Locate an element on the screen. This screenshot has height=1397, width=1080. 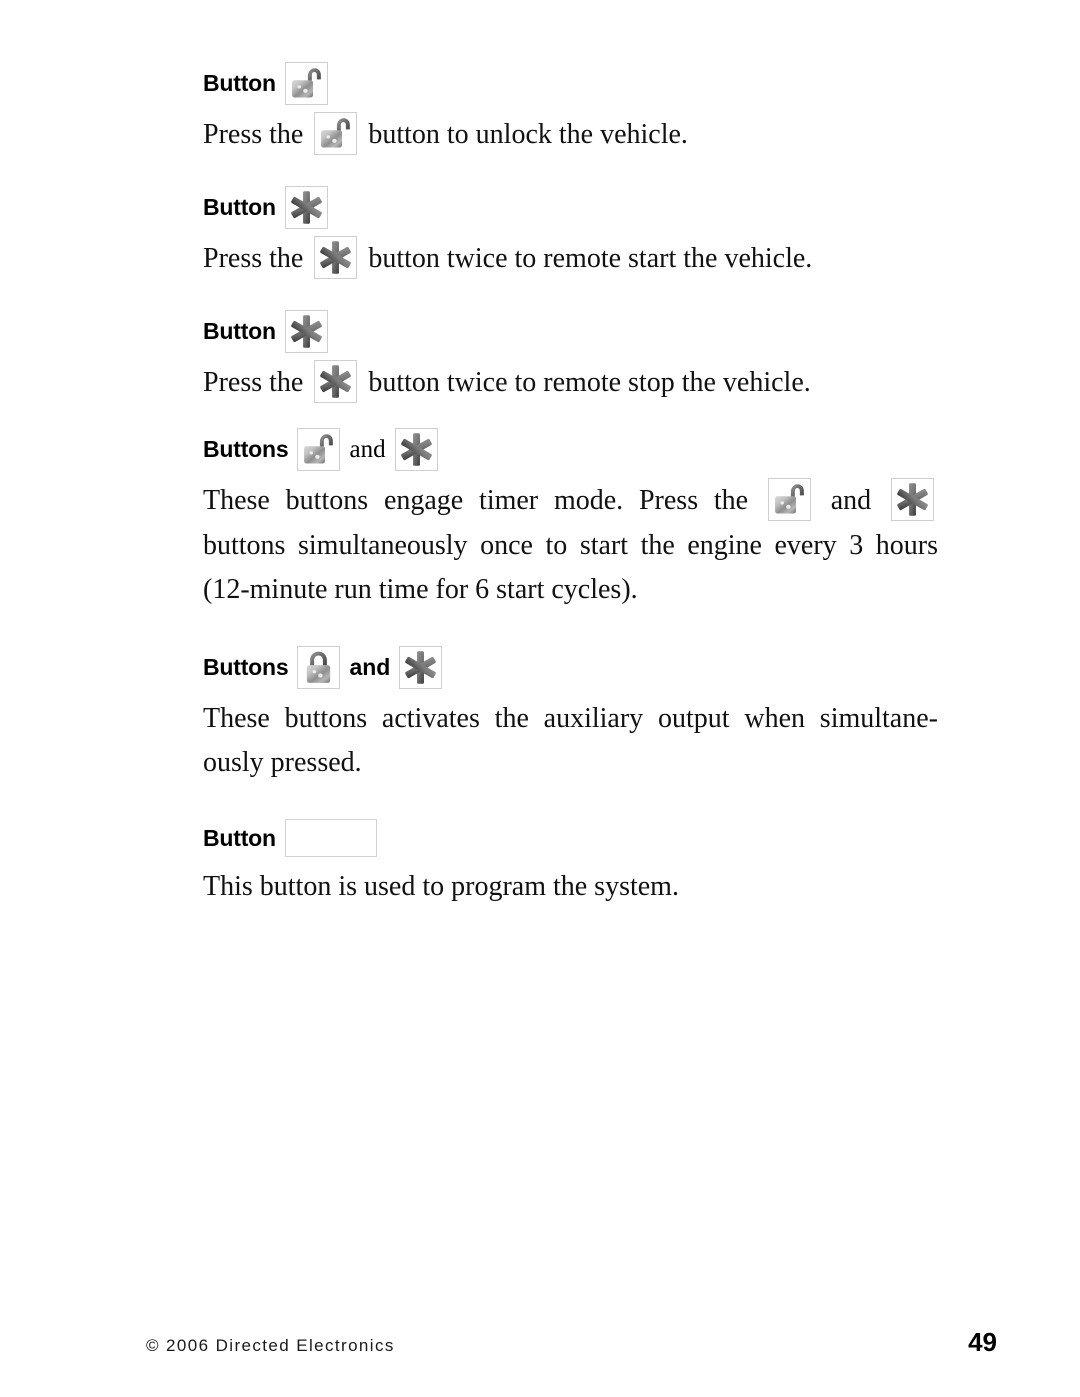
blank-button-icon is located at coordinates (330, 838).